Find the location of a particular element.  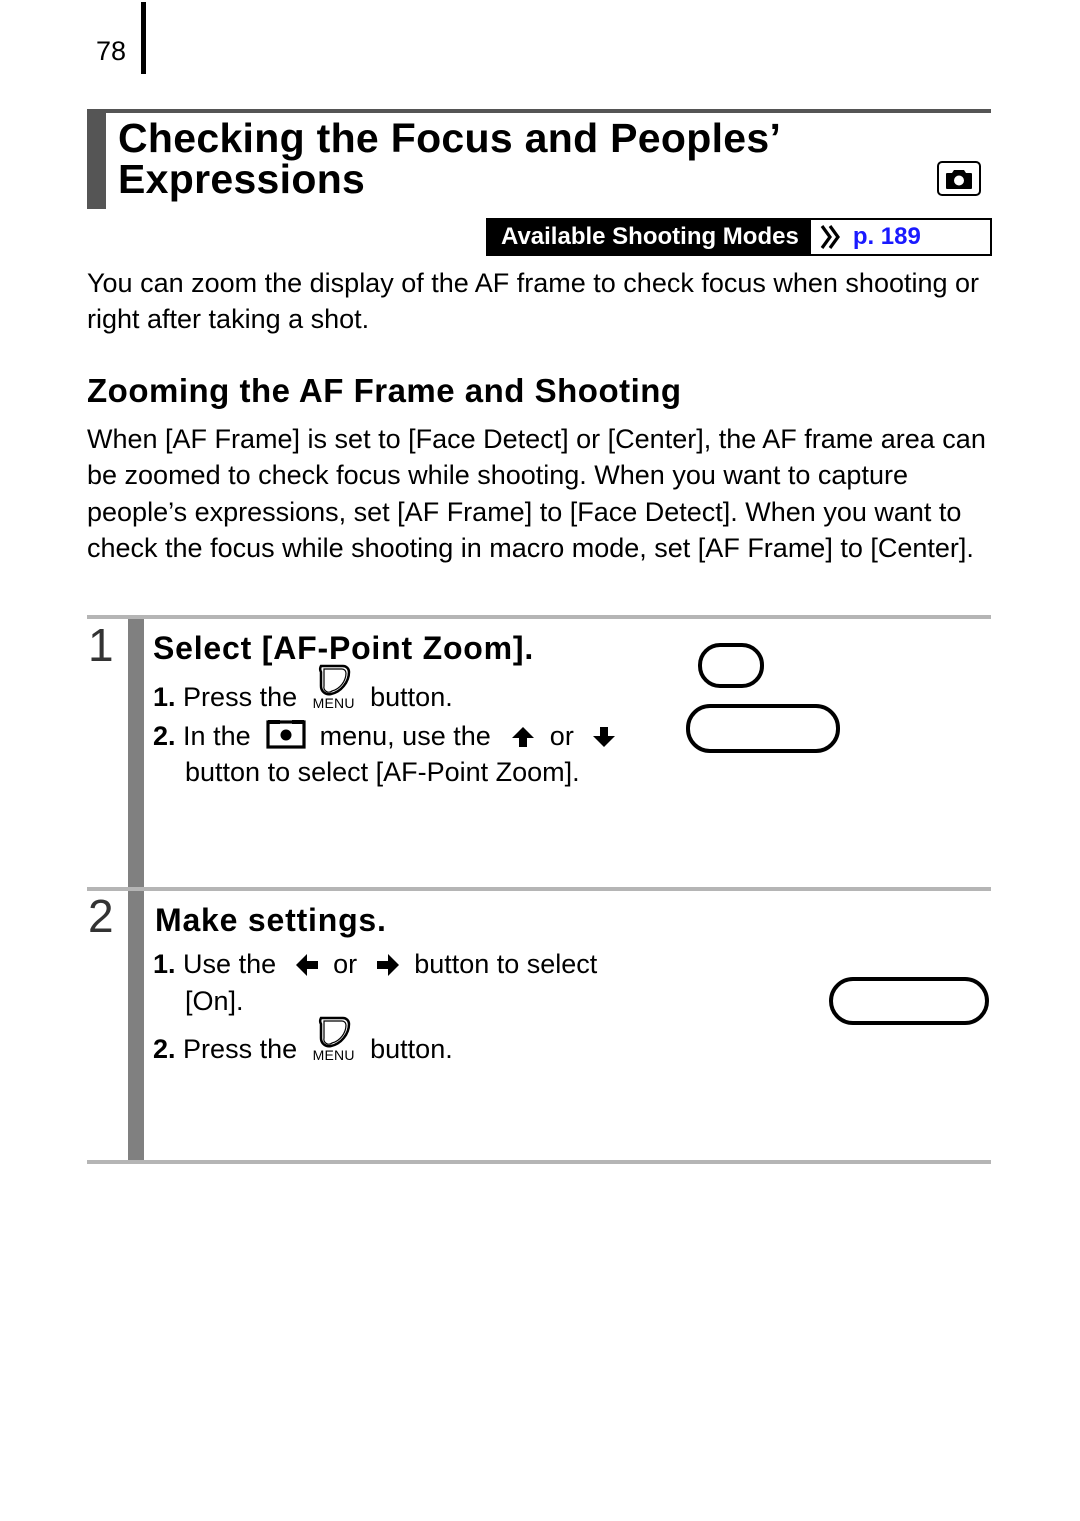

page-number-divider is located at coordinates (143, 38).